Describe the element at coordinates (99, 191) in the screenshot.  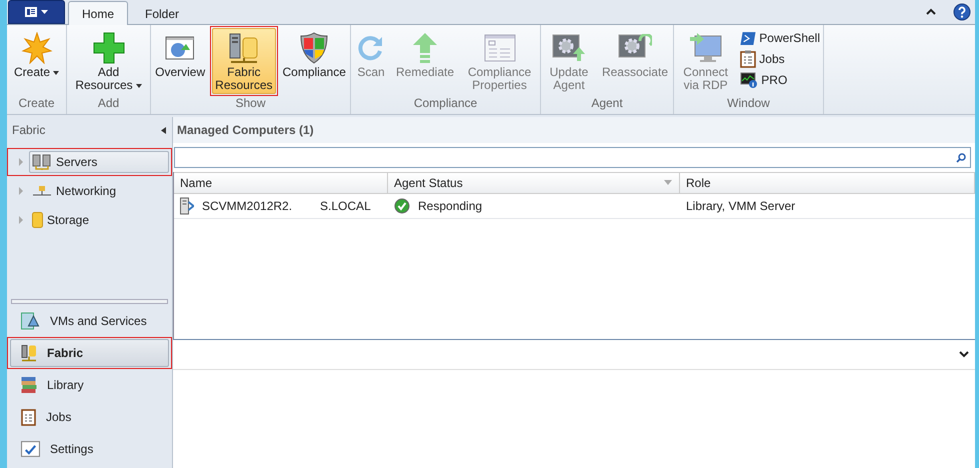
I see `tree-item: Networking` at that location.